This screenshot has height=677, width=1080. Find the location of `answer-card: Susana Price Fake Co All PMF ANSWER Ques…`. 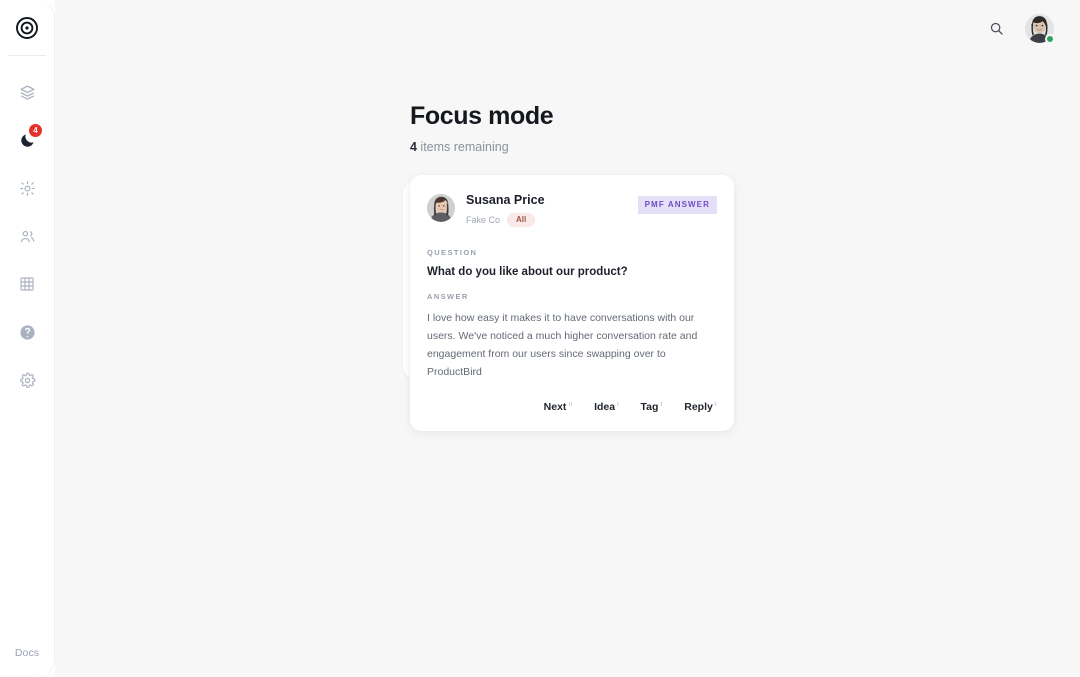

answer-card: Susana Price Fake Co All PMF ANSWER Ques… is located at coordinates (572, 302).